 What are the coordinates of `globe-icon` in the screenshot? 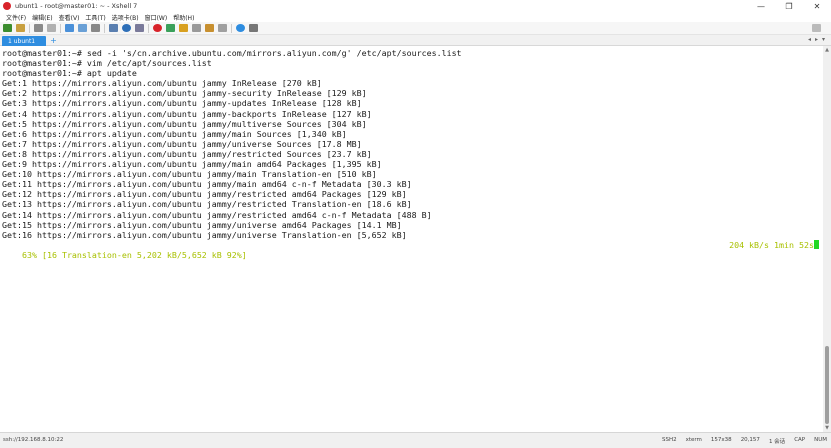 It's located at (126, 28).